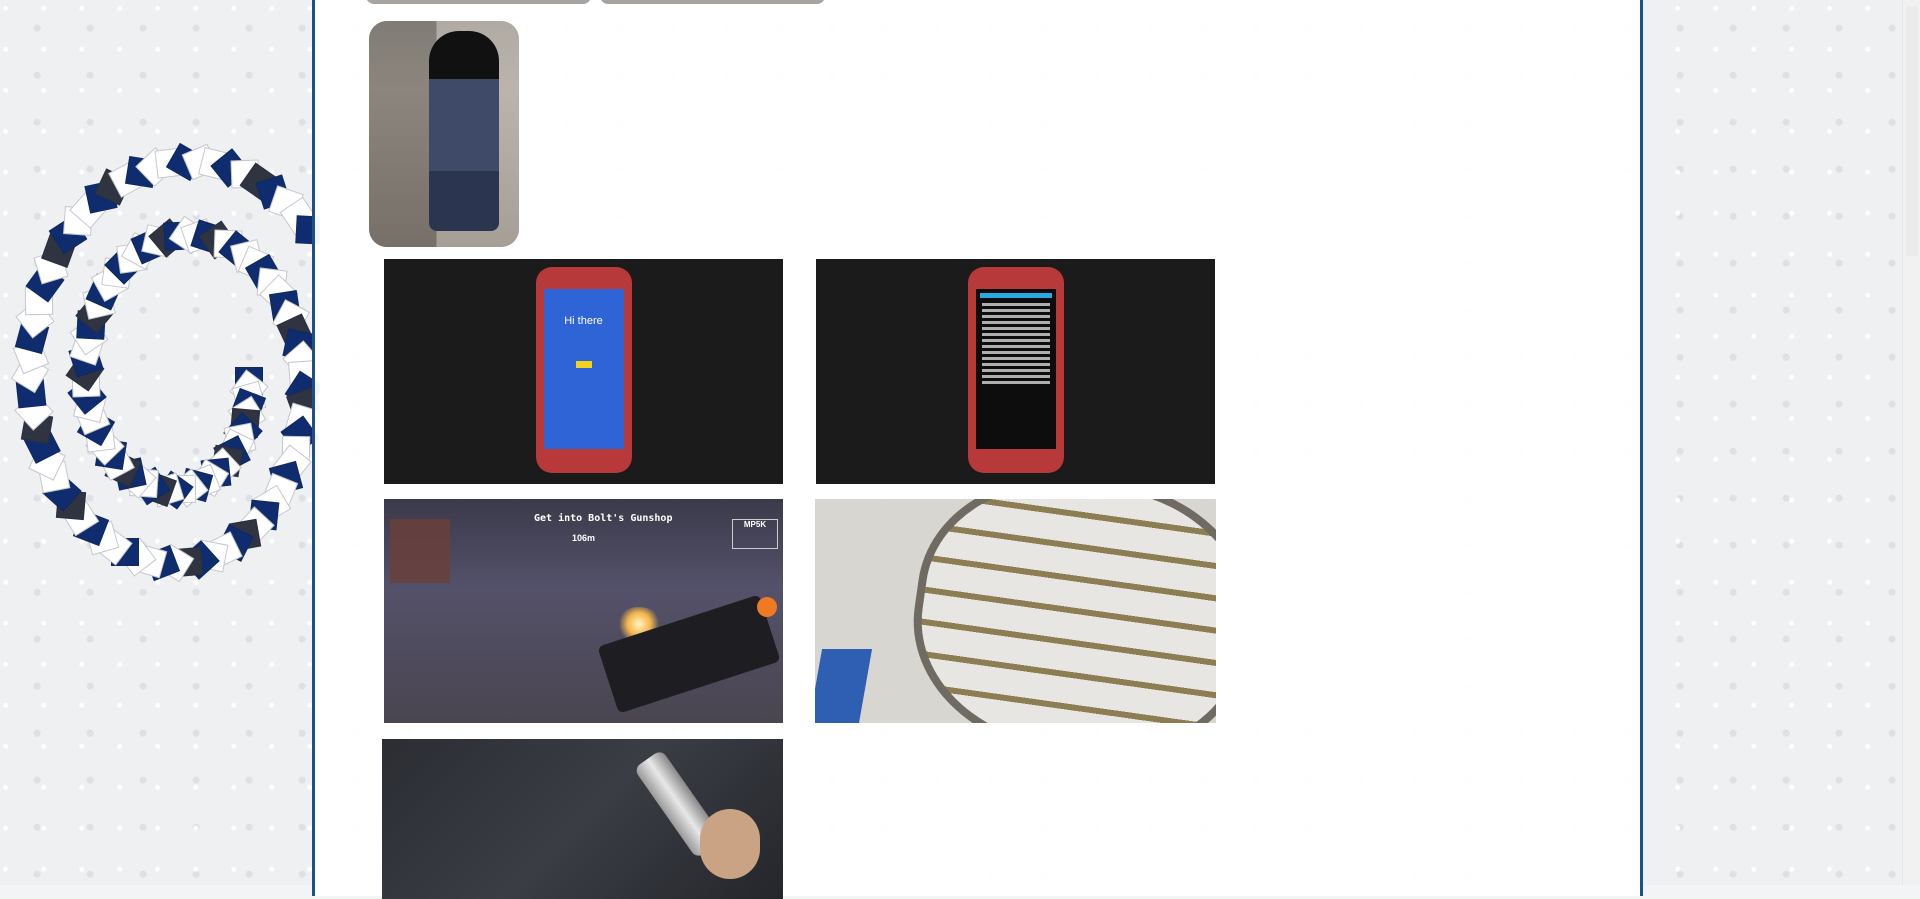 This screenshot has height=899, width=1920. I want to click on game-player-portrait, so click(420, 551).